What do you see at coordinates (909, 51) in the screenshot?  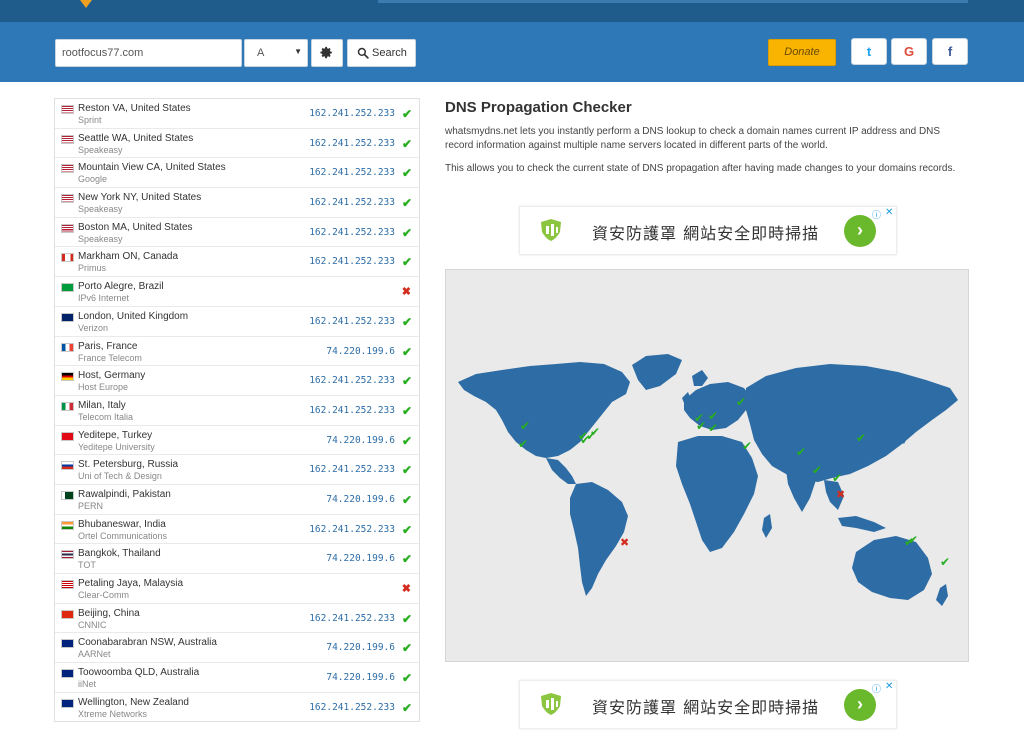 I see `google-share-button: G` at bounding box center [909, 51].